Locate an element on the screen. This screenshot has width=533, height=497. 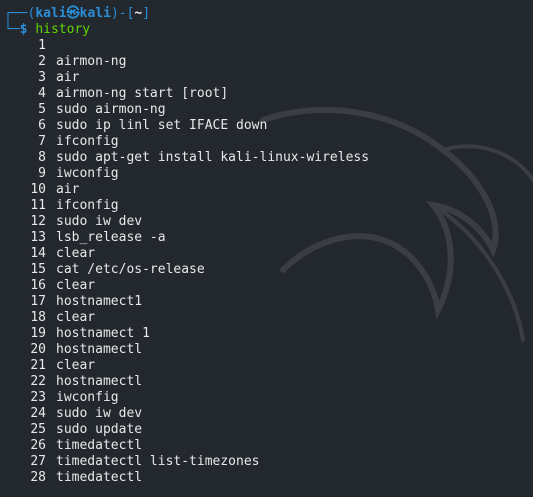
history-number: 17 is located at coordinates (38, 301).